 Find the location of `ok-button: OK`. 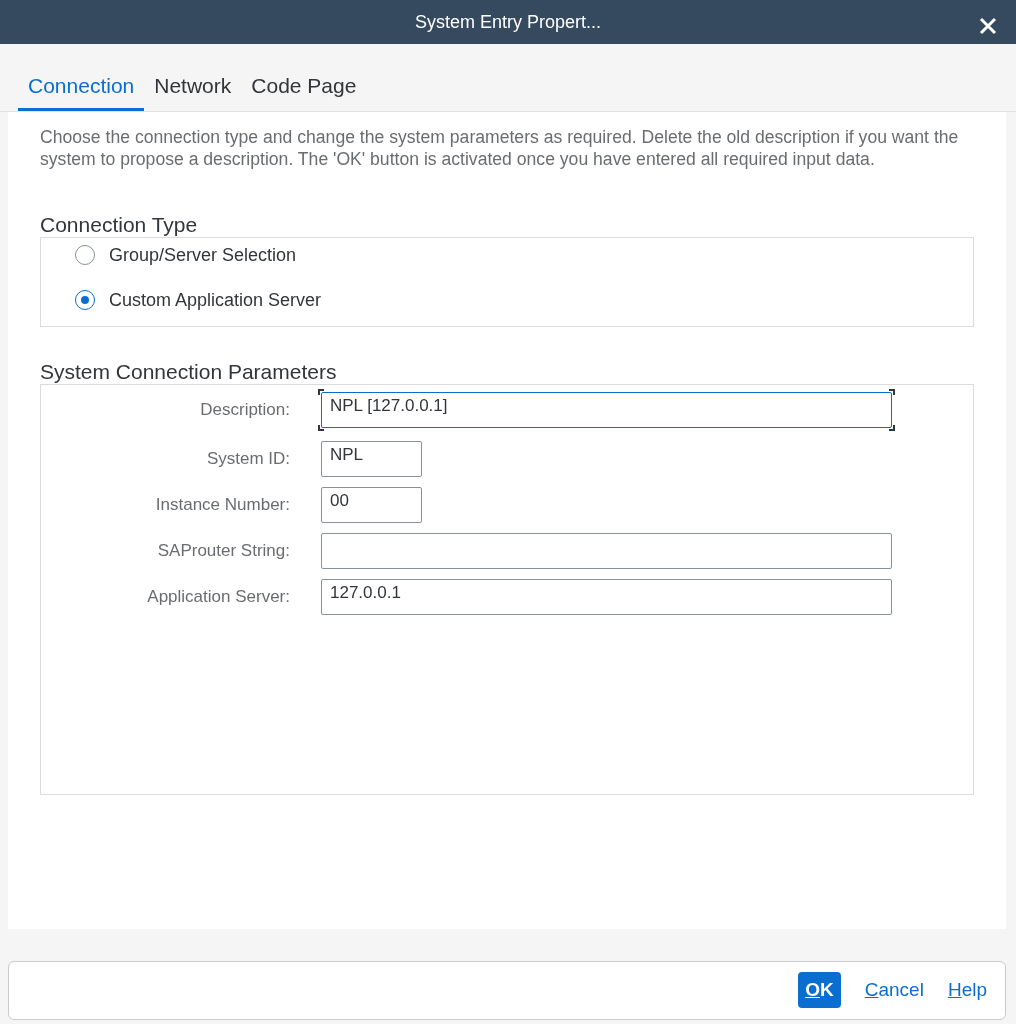

ok-button: OK is located at coordinates (819, 990).